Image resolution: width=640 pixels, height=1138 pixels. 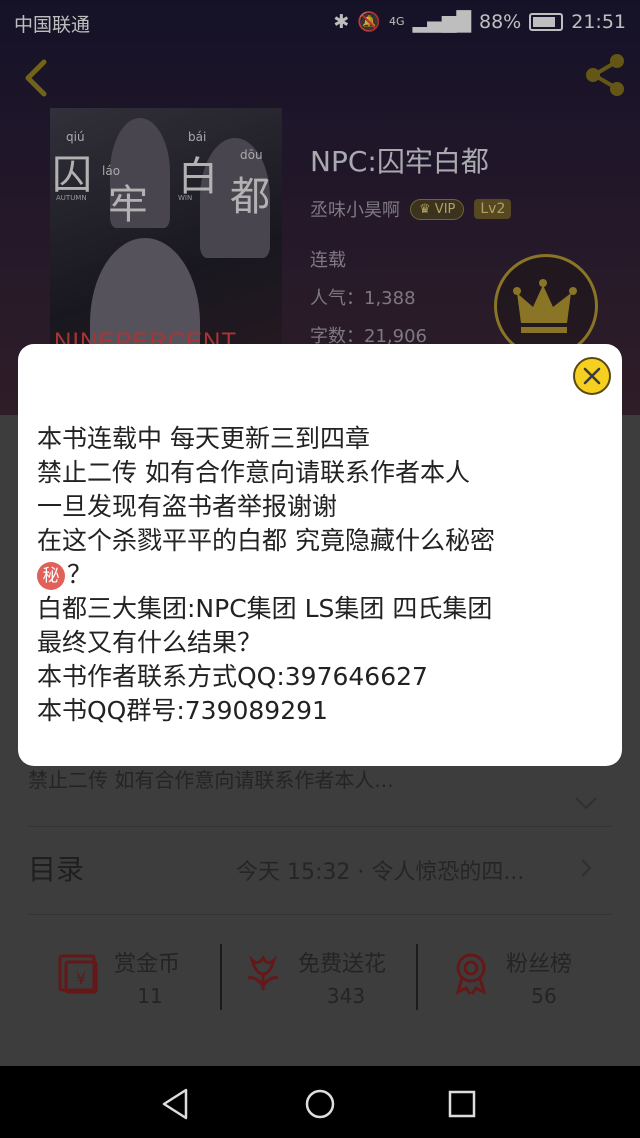 What do you see at coordinates (266, 540) in the screenshot?
I see `notice-line: 在这个杀戮平平的白都 究竟隐藏什么秘密` at bounding box center [266, 540].